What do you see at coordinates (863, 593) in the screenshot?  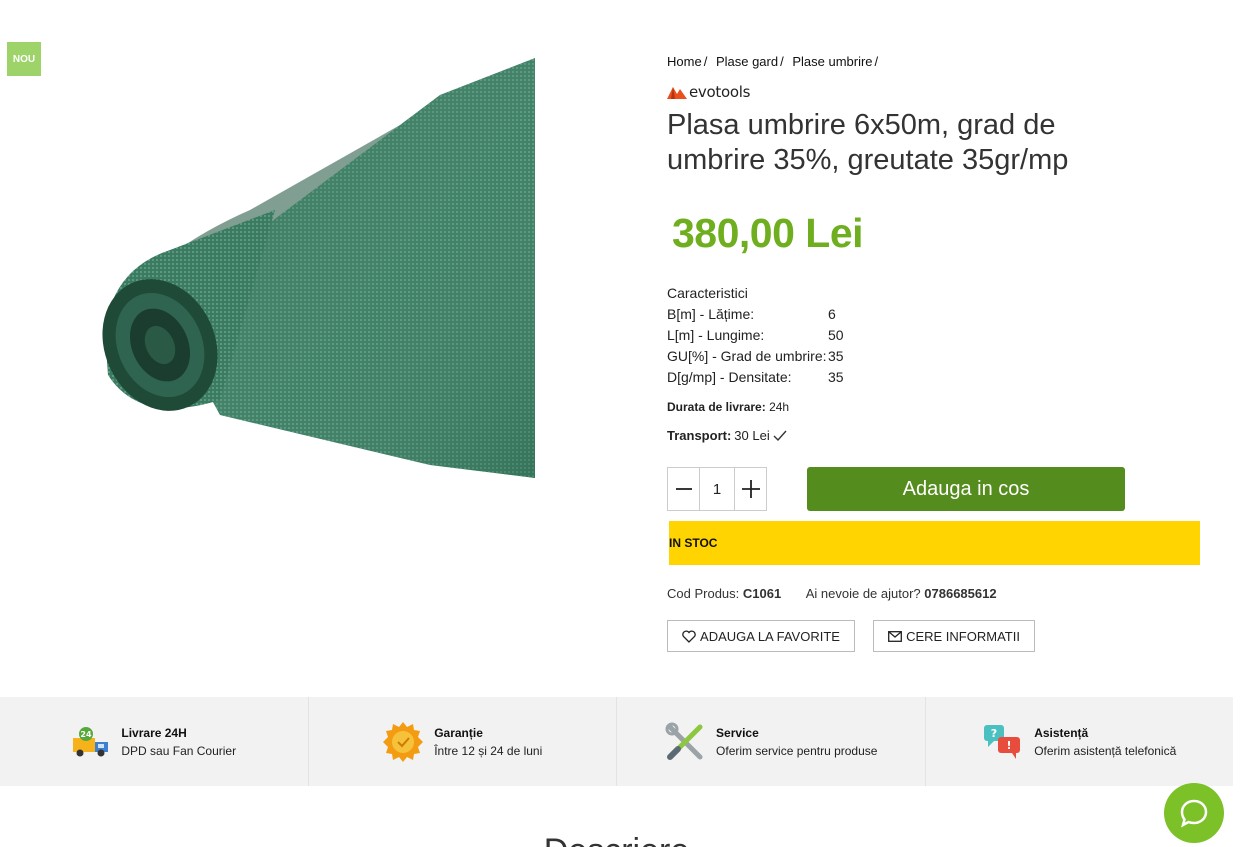 I see `help-label: Ai nevoie de ajutor?` at bounding box center [863, 593].